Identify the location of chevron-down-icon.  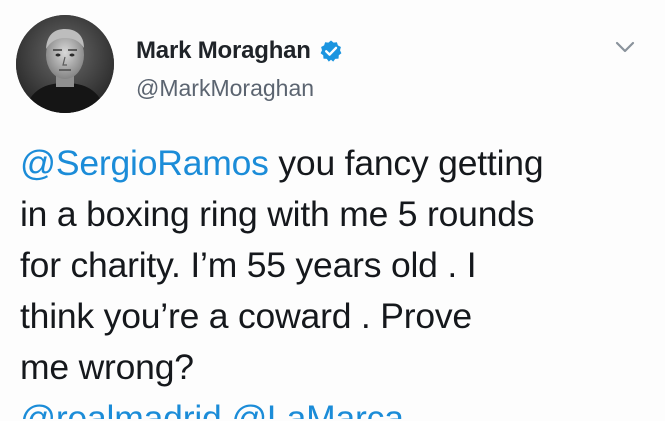
(625, 47).